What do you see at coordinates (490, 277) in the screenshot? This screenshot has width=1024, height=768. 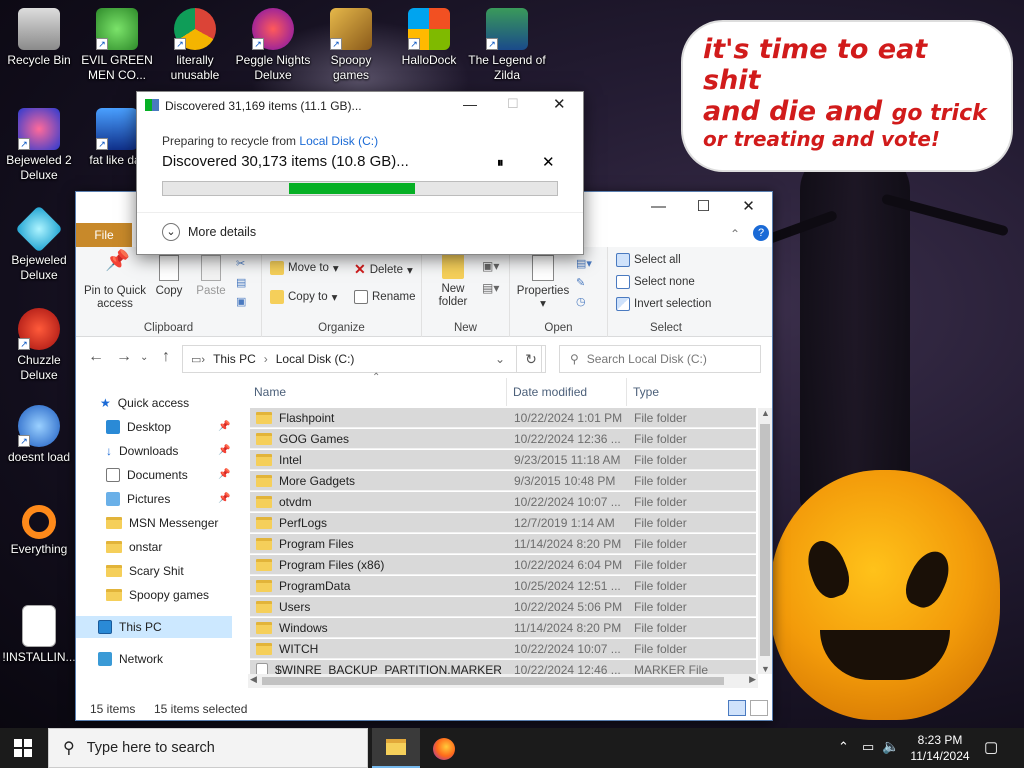 I see `new-item-icon: ▣▾ ▤▾` at bounding box center [490, 277].